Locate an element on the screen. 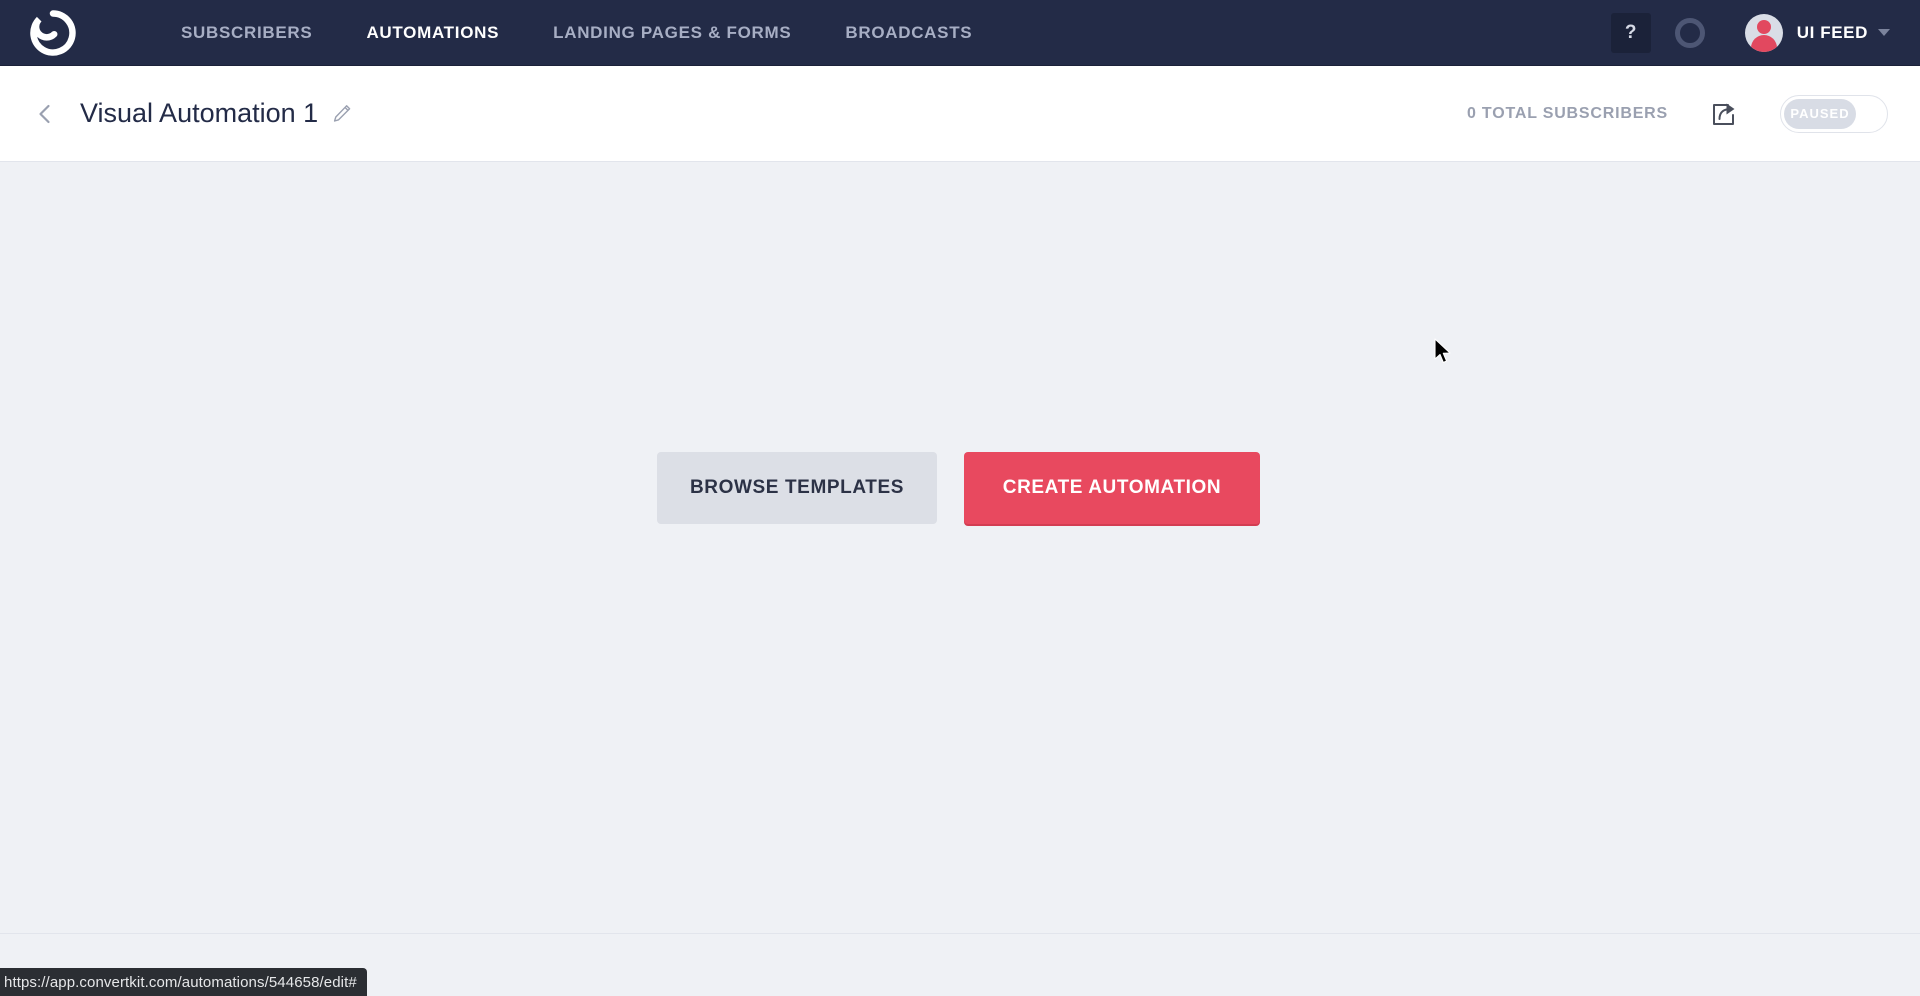 The height and width of the screenshot is (996, 1920). account-menu: UI FEED is located at coordinates (1817, 33).